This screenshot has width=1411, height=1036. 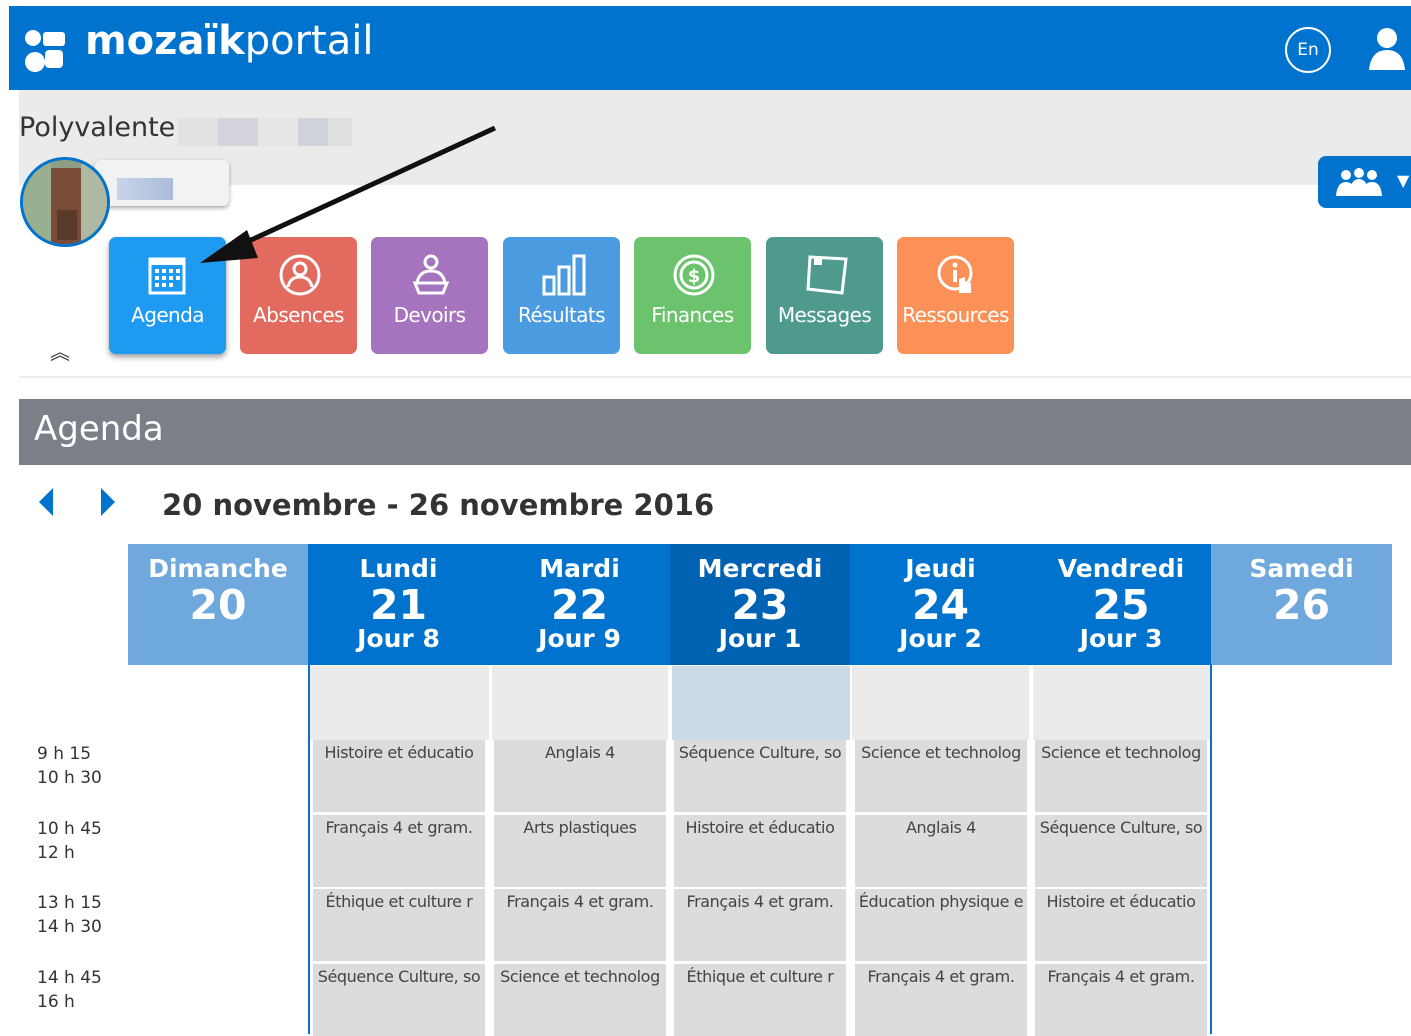 What do you see at coordinates (69, 766) in the screenshot?
I see `period-time: 9 h 15 10 h 30` at bounding box center [69, 766].